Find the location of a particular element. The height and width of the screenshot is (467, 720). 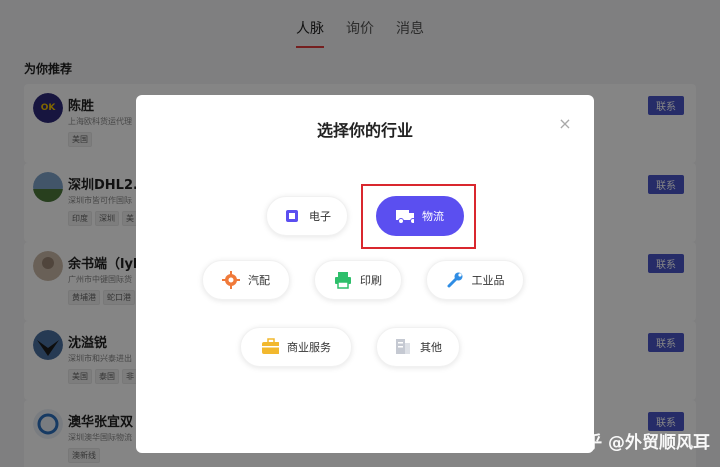

option-label: 商业服务 is located at coordinates (309, 347).